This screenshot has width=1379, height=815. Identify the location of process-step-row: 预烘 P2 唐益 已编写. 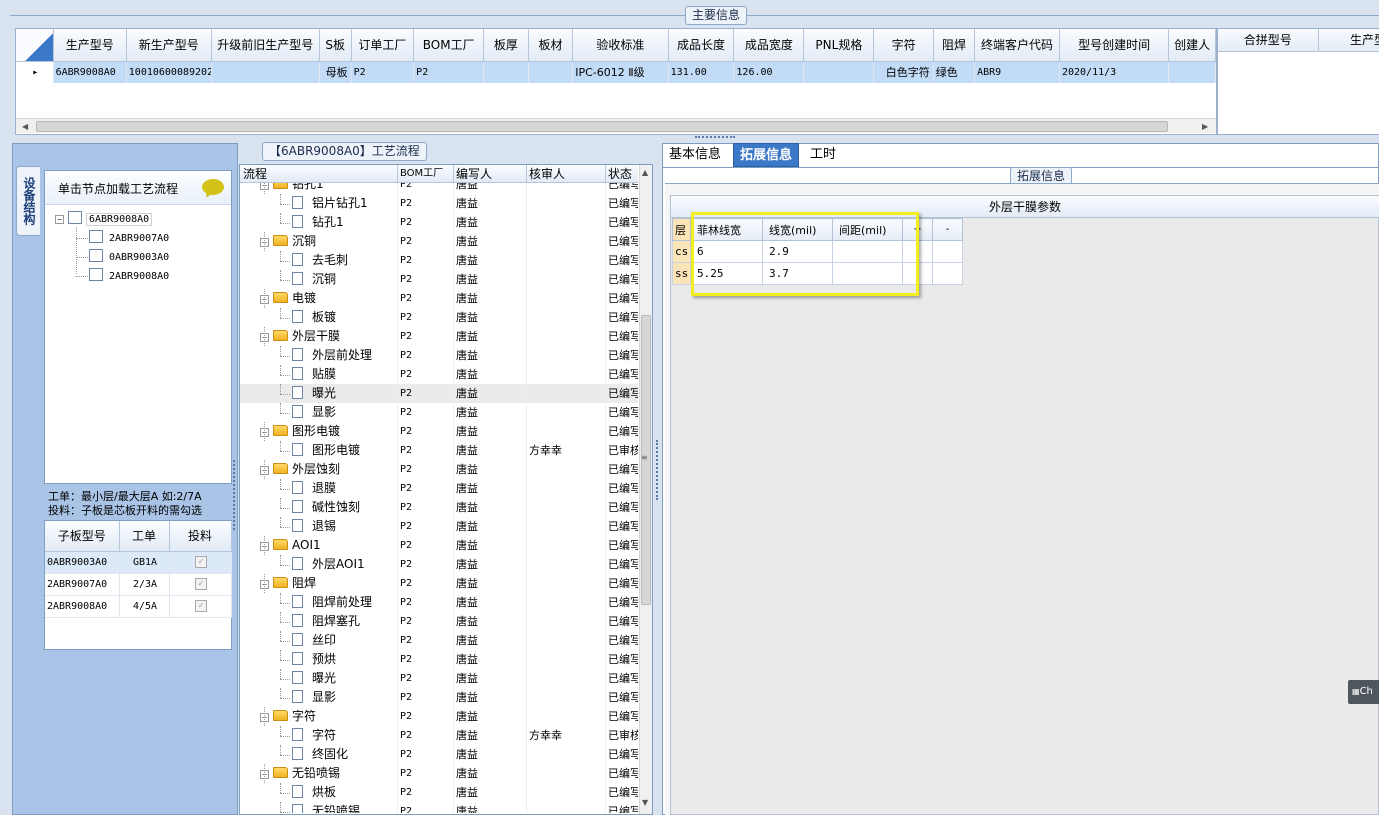
(439, 659).